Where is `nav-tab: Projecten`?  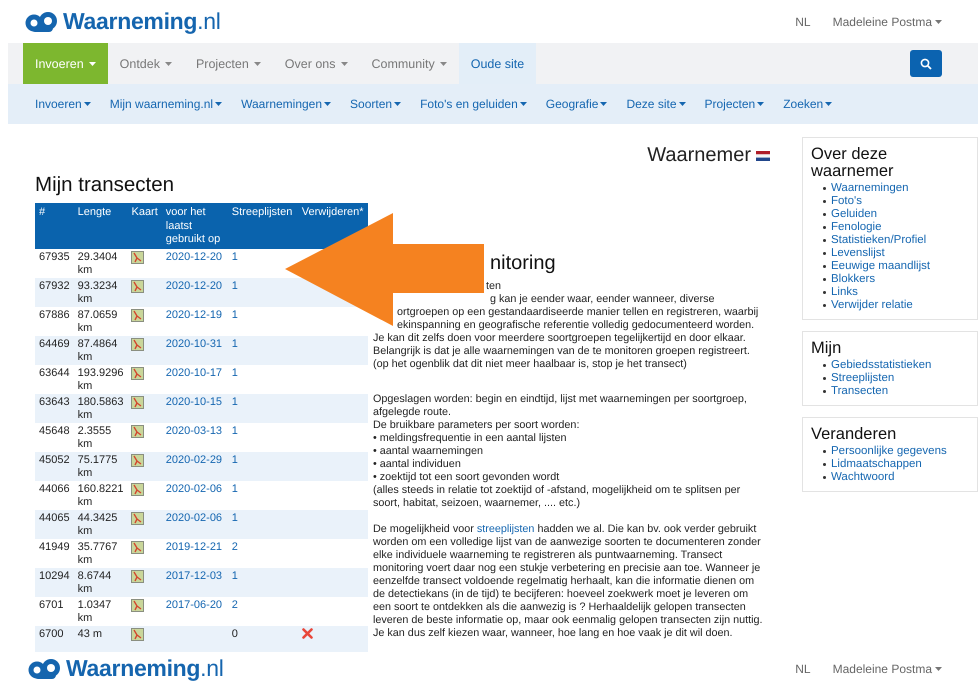
nav-tab: Projecten is located at coordinates (228, 63).